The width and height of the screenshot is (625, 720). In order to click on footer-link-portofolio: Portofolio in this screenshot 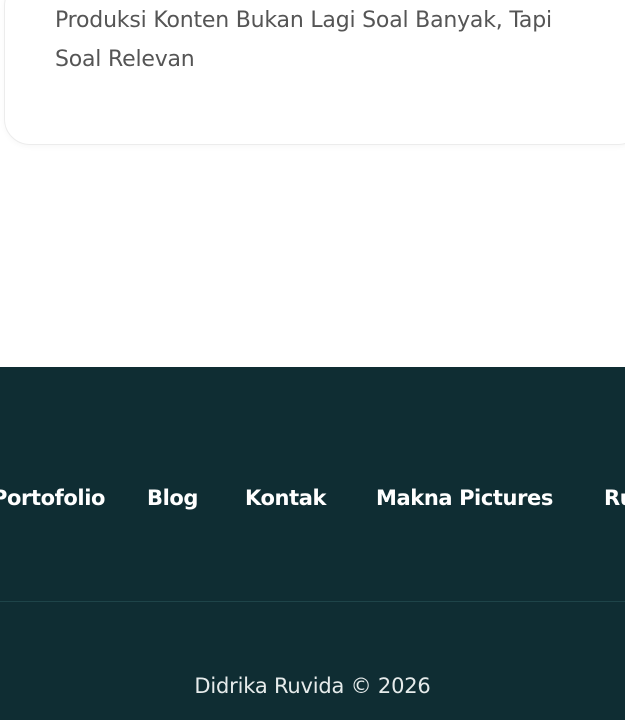, I will do `click(52, 498)`.